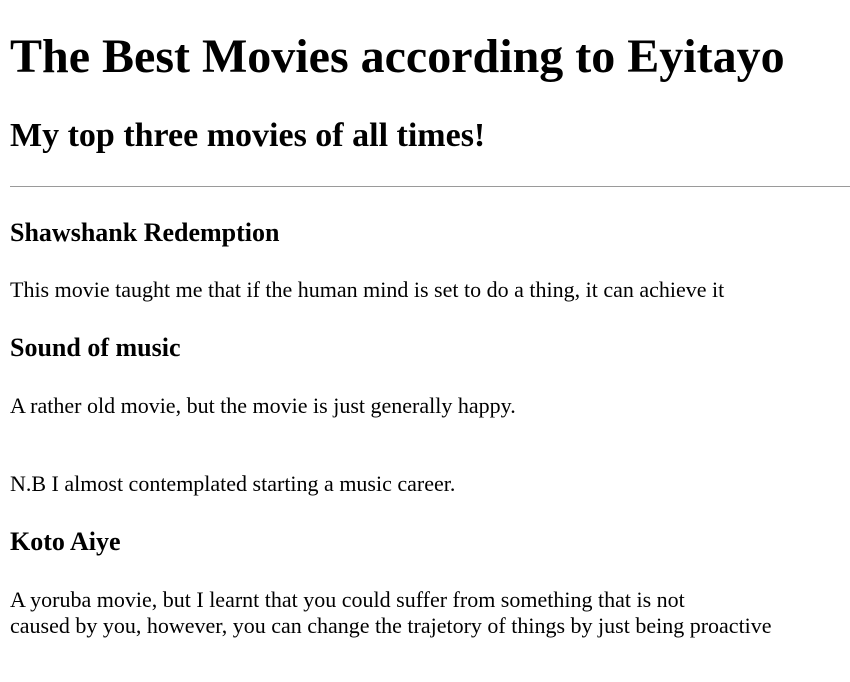 Image resolution: width=850 pixels, height=682 pixels. I want to click on page-title: The Best Movies according to Eyitayo, so click(397, 56).